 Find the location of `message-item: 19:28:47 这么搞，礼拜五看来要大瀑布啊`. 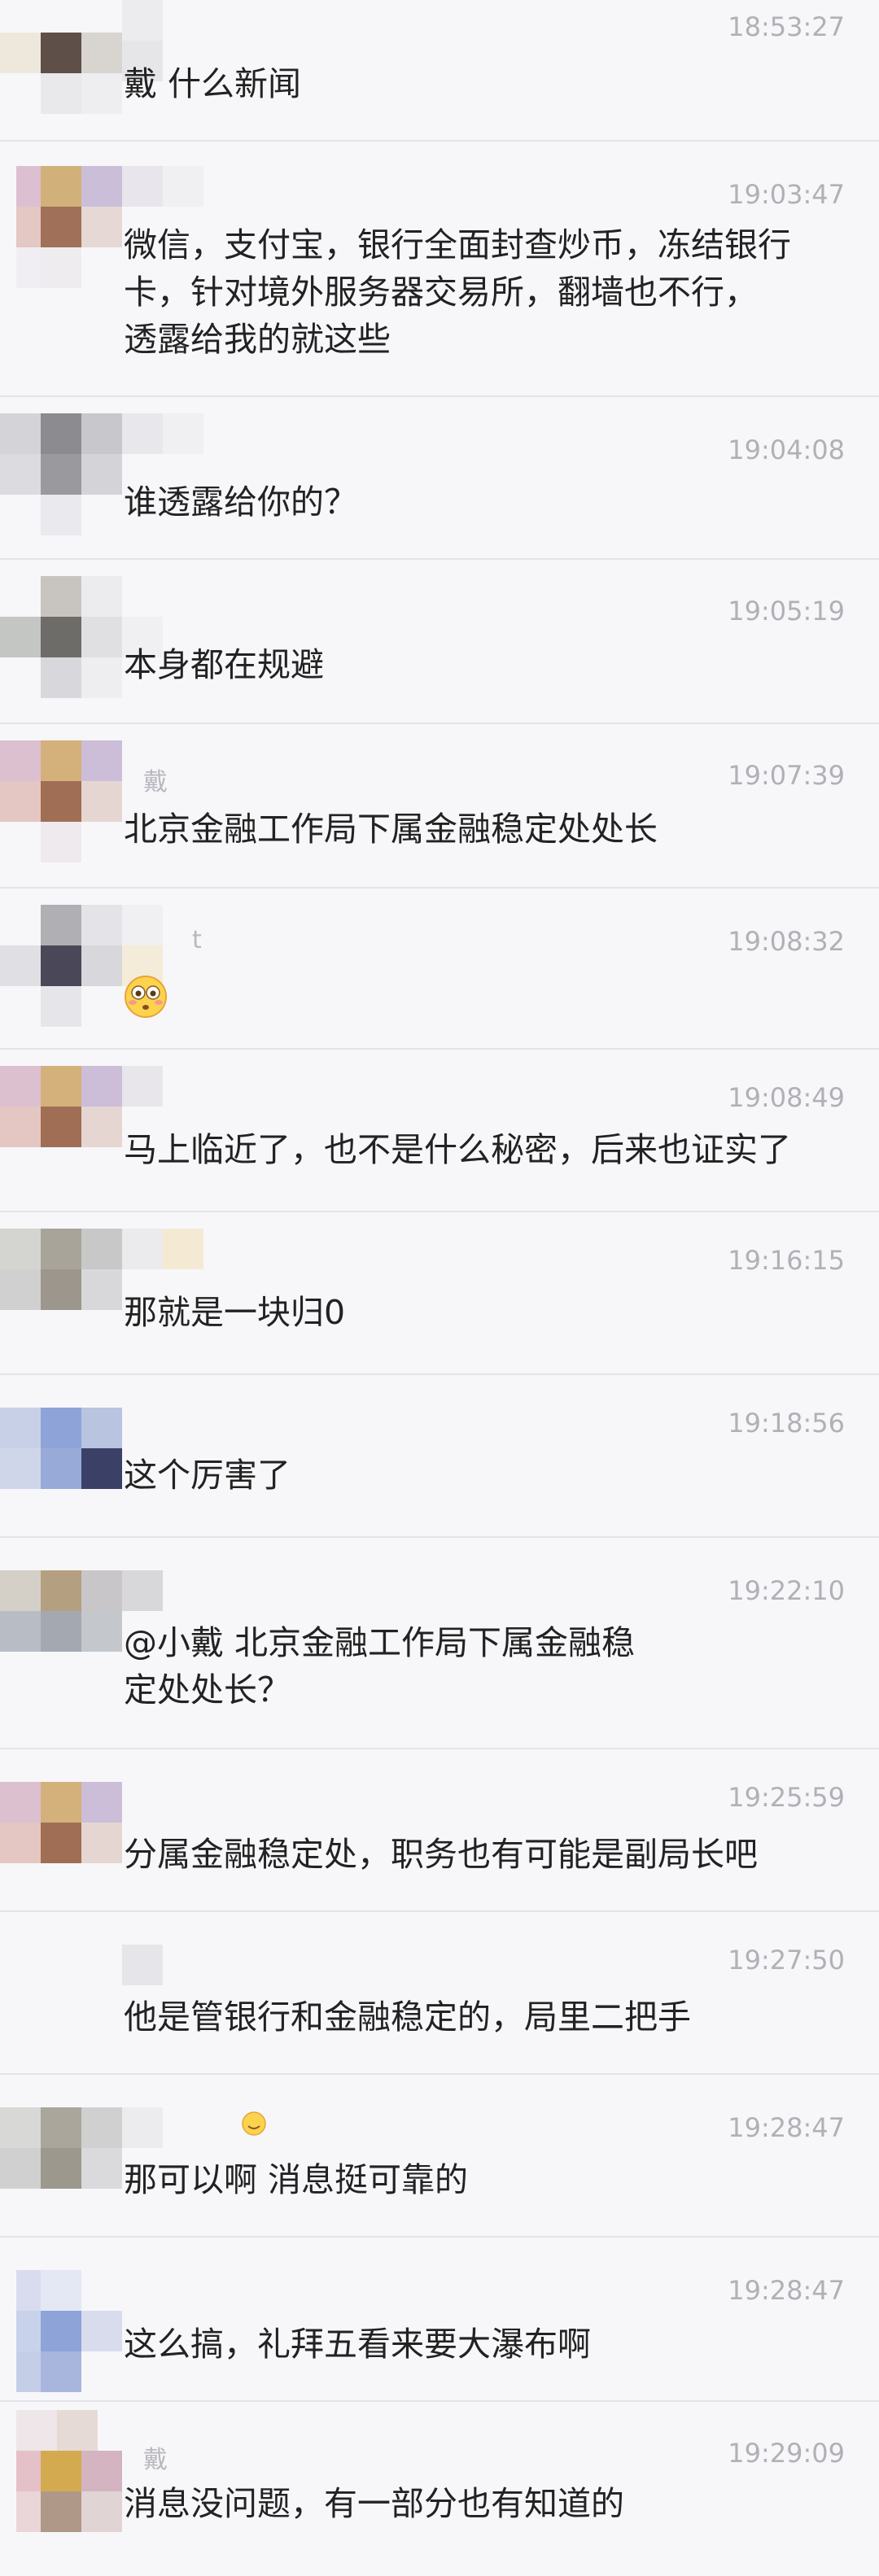

message-item: 19:28:47 这么搞，礼拜五看来要大瀑布啊 is located at coordinates (439, 2320).